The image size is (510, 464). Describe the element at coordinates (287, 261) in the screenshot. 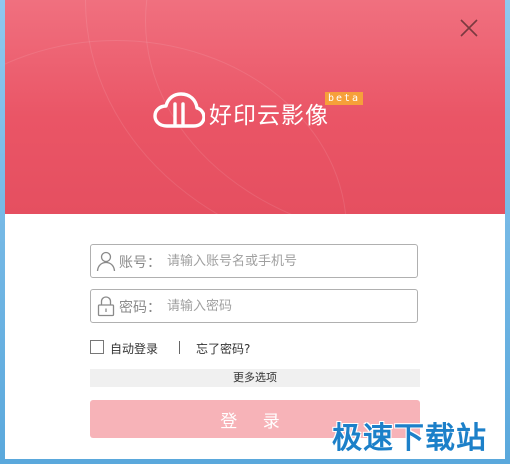

I see `account-input` at that location.